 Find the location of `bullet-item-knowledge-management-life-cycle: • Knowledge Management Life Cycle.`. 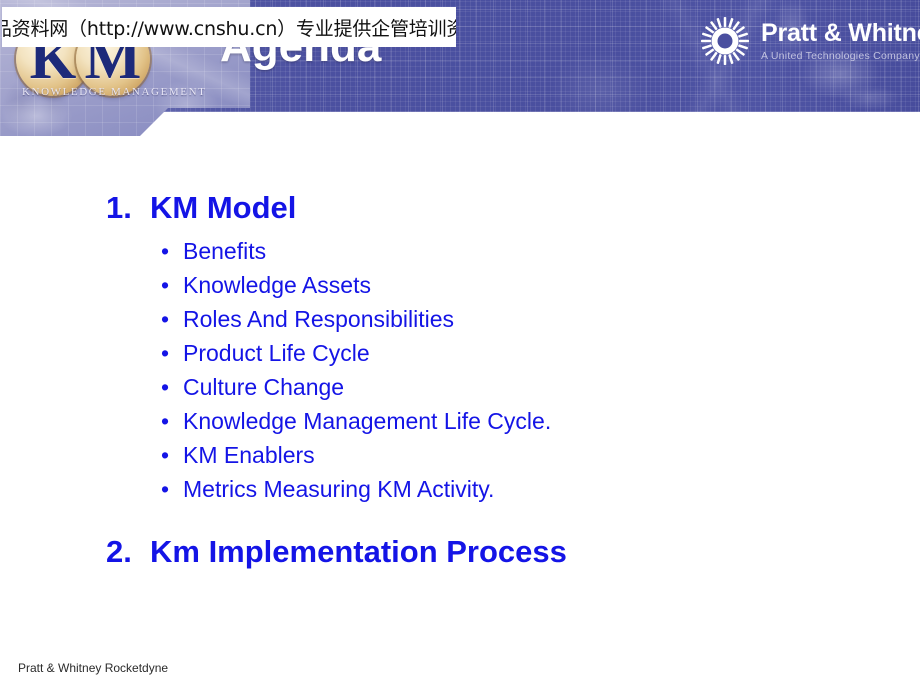

bullet-item-knowledge-management-life-cycle: • Knowledge Management Life Cycle. is located at coordinates (460, 421).